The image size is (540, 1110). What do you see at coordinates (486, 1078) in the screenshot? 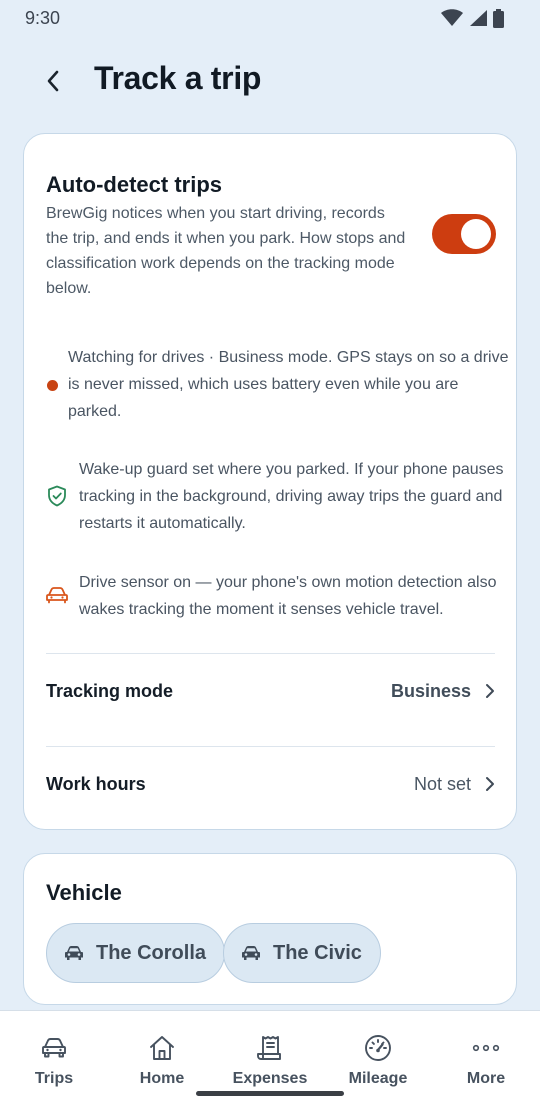
I see `nav-label: More` at bounding box center [486, 1078].